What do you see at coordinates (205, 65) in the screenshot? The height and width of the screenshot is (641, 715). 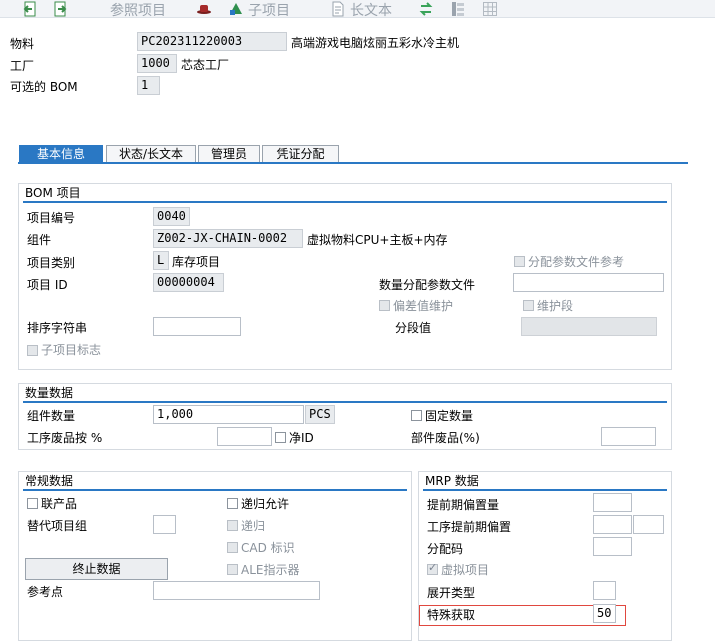 I see `plant-description: 芯态工厂` at bounding box center [205, 65].